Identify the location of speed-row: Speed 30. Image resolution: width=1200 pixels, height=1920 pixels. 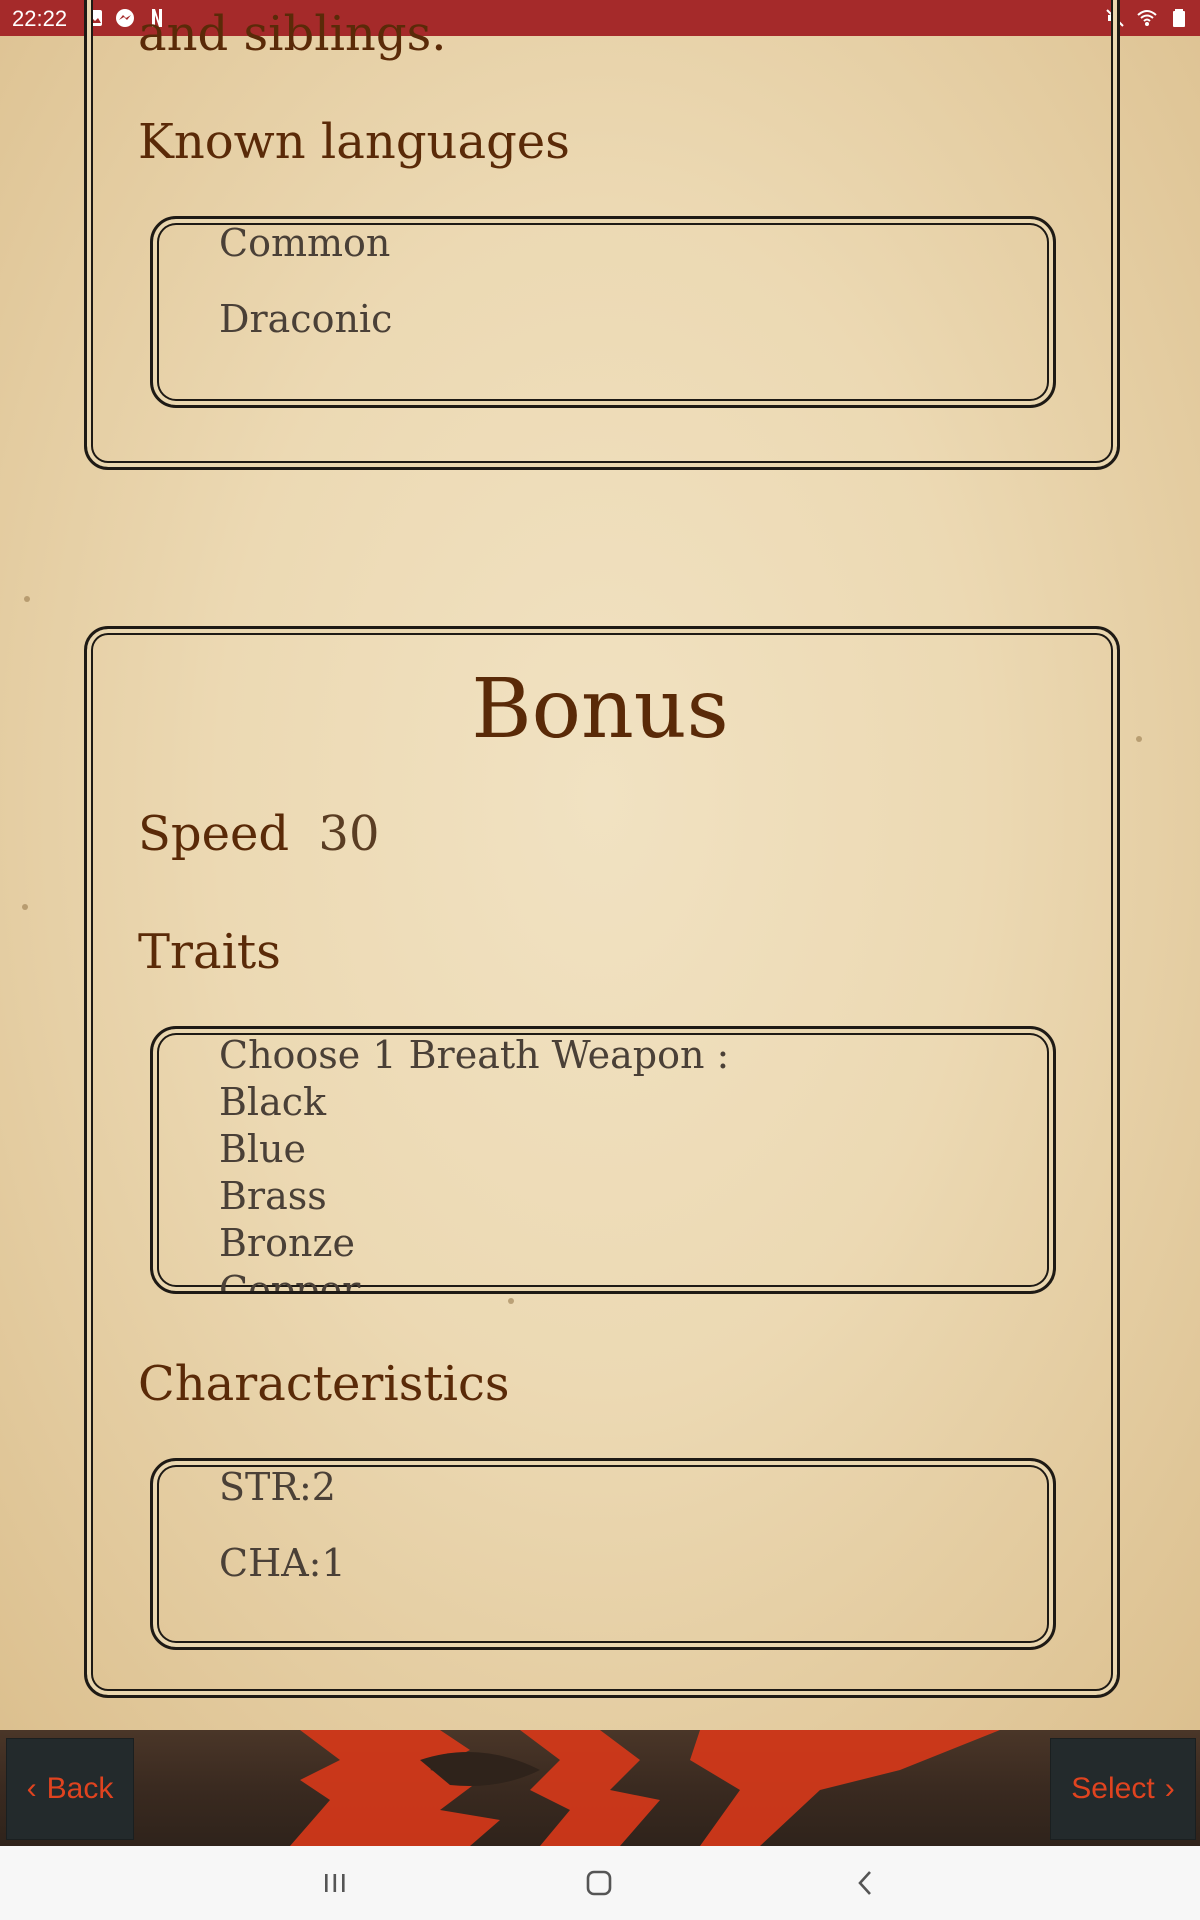
(259, 834).